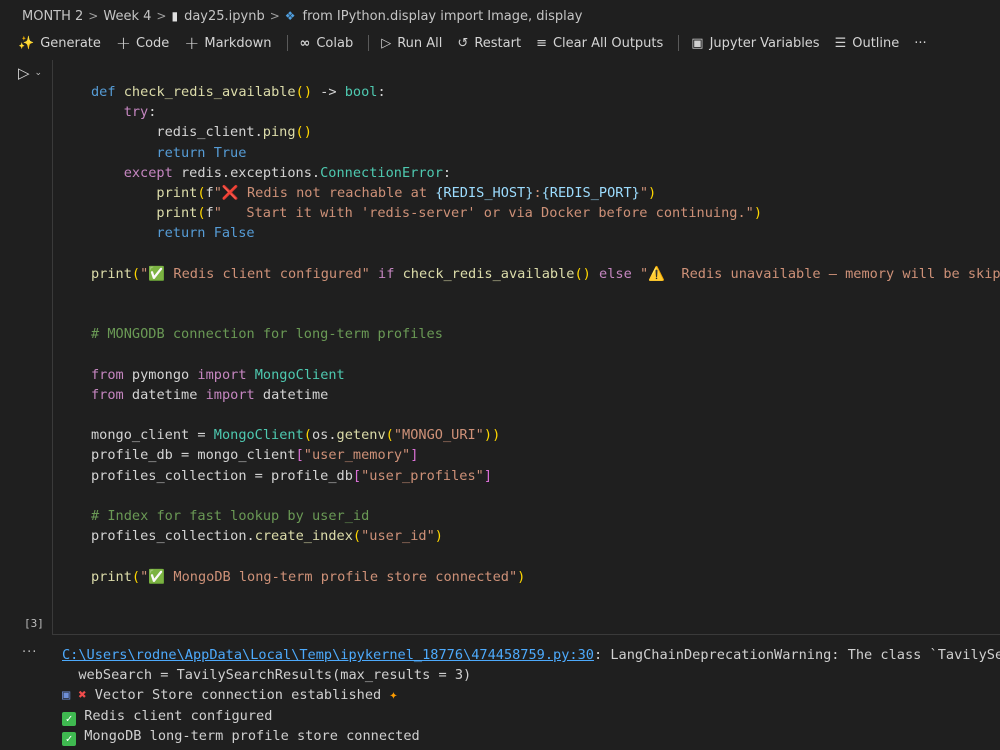  I want to click on jupyter-variables-button: ▣ Jupyter Variables, so click(755, 43).